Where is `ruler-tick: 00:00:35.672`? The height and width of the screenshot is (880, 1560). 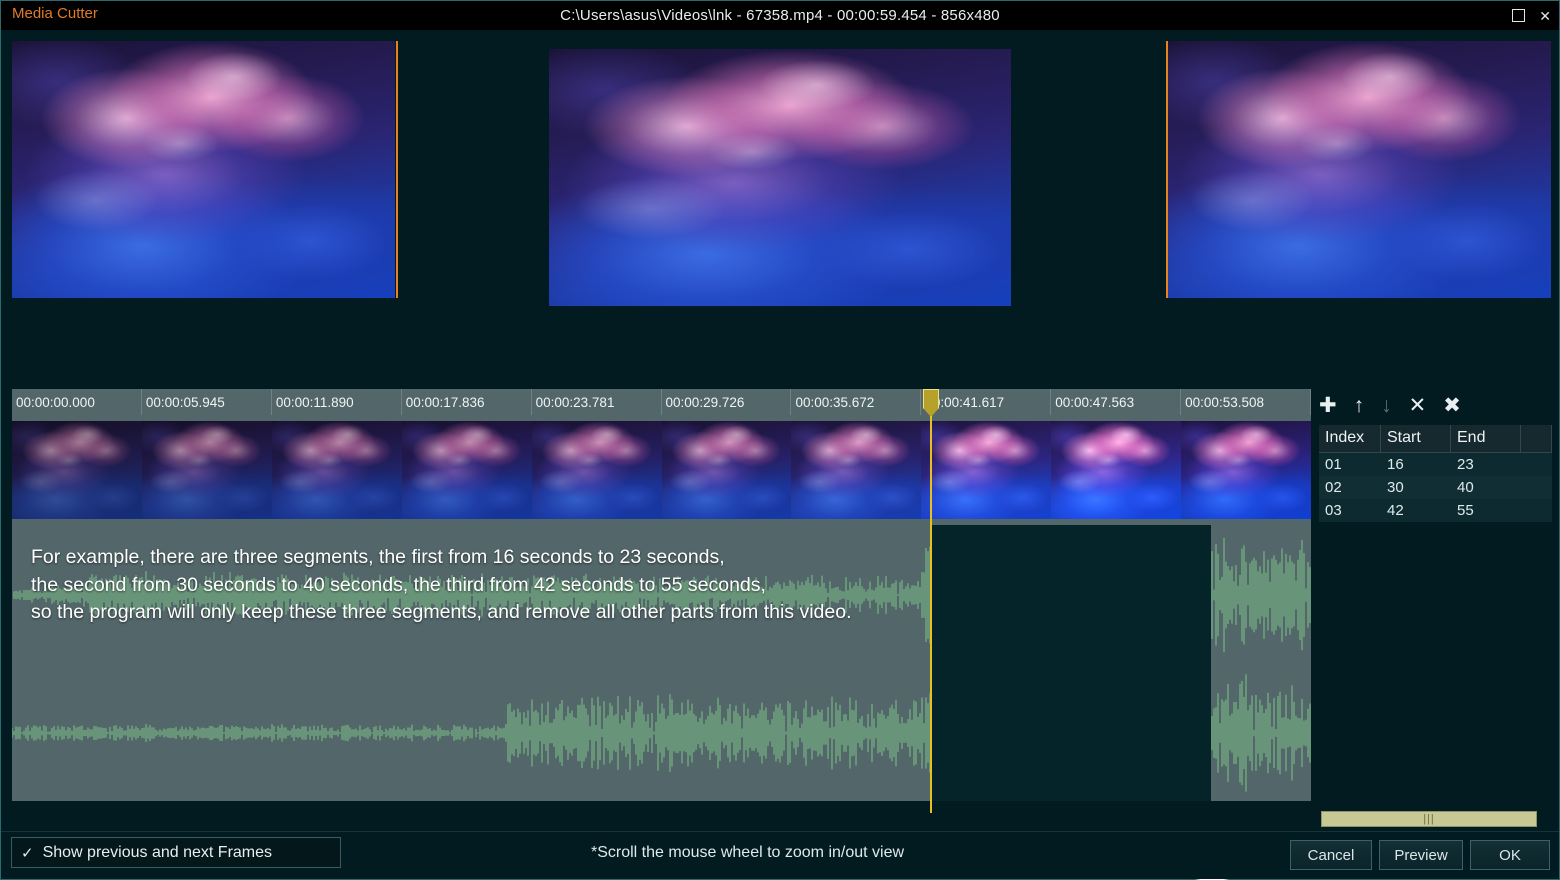
ruler-tick: 00:00:35.672 is located at coordinates (856, 402).